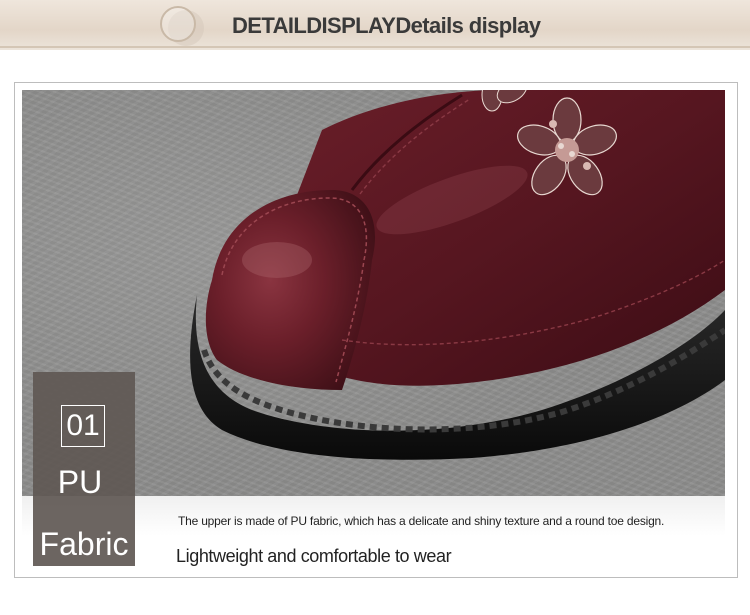  Describe the element at coordinates (314, 556) in the screenshot. I see `tagline-text: Lightweight and comfortable to wear` at that location.